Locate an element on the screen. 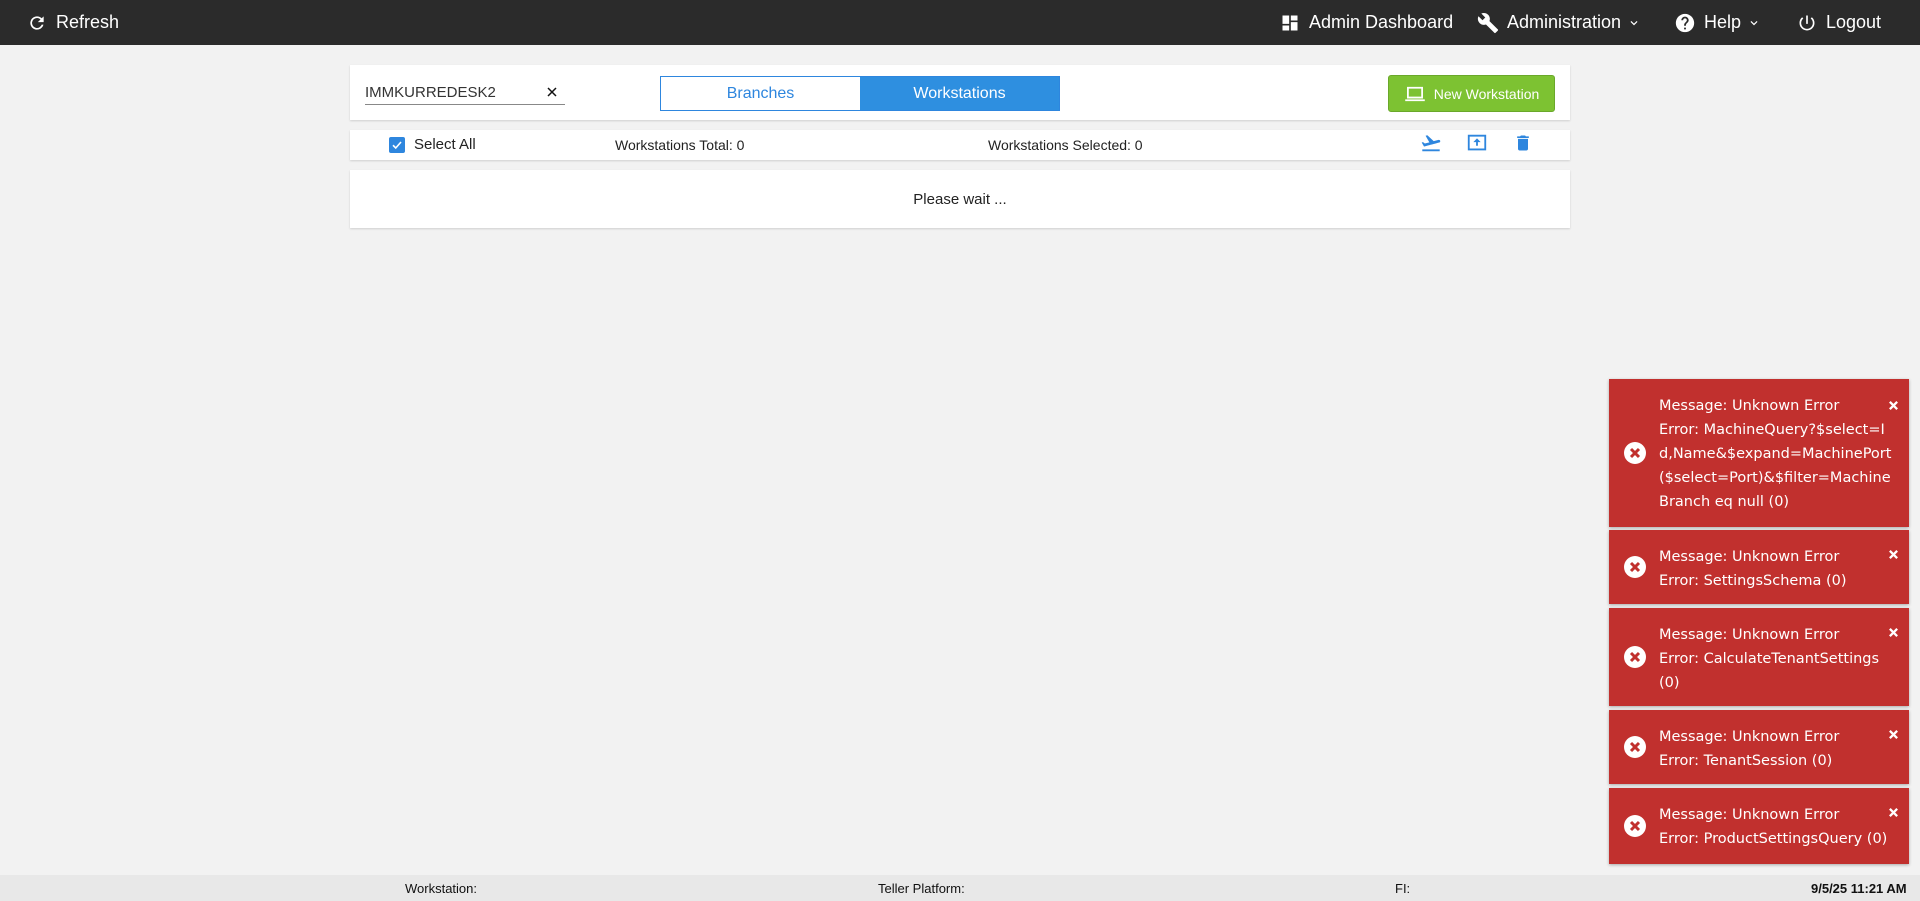  workstations-total: Workstations Total: 0 is located at coordinates (680, 145).